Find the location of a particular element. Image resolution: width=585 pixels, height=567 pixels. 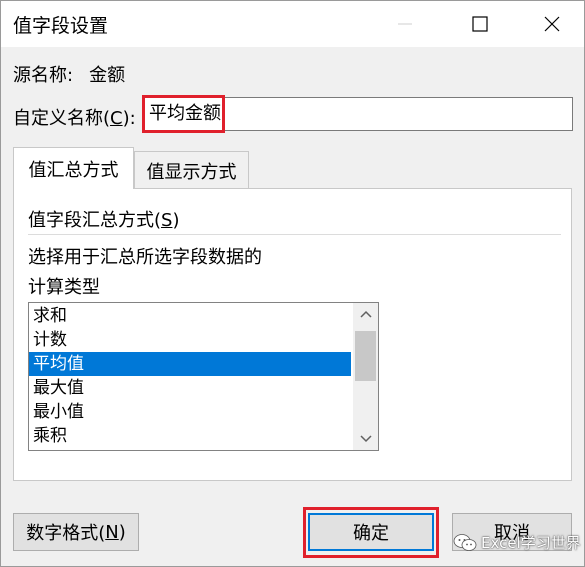

maximize-button is located at coordinates (480, 24).